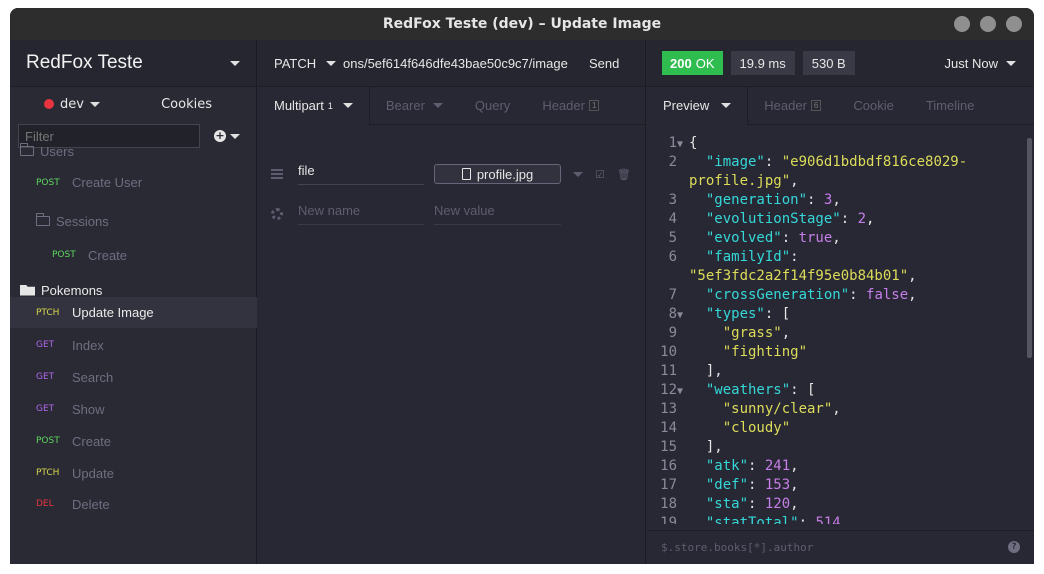 This screenshot has height=574, width=1044. Describe the element at coordinates (133, 221) in the screenshot. I see `folder-sessions: Sessions` at that location.